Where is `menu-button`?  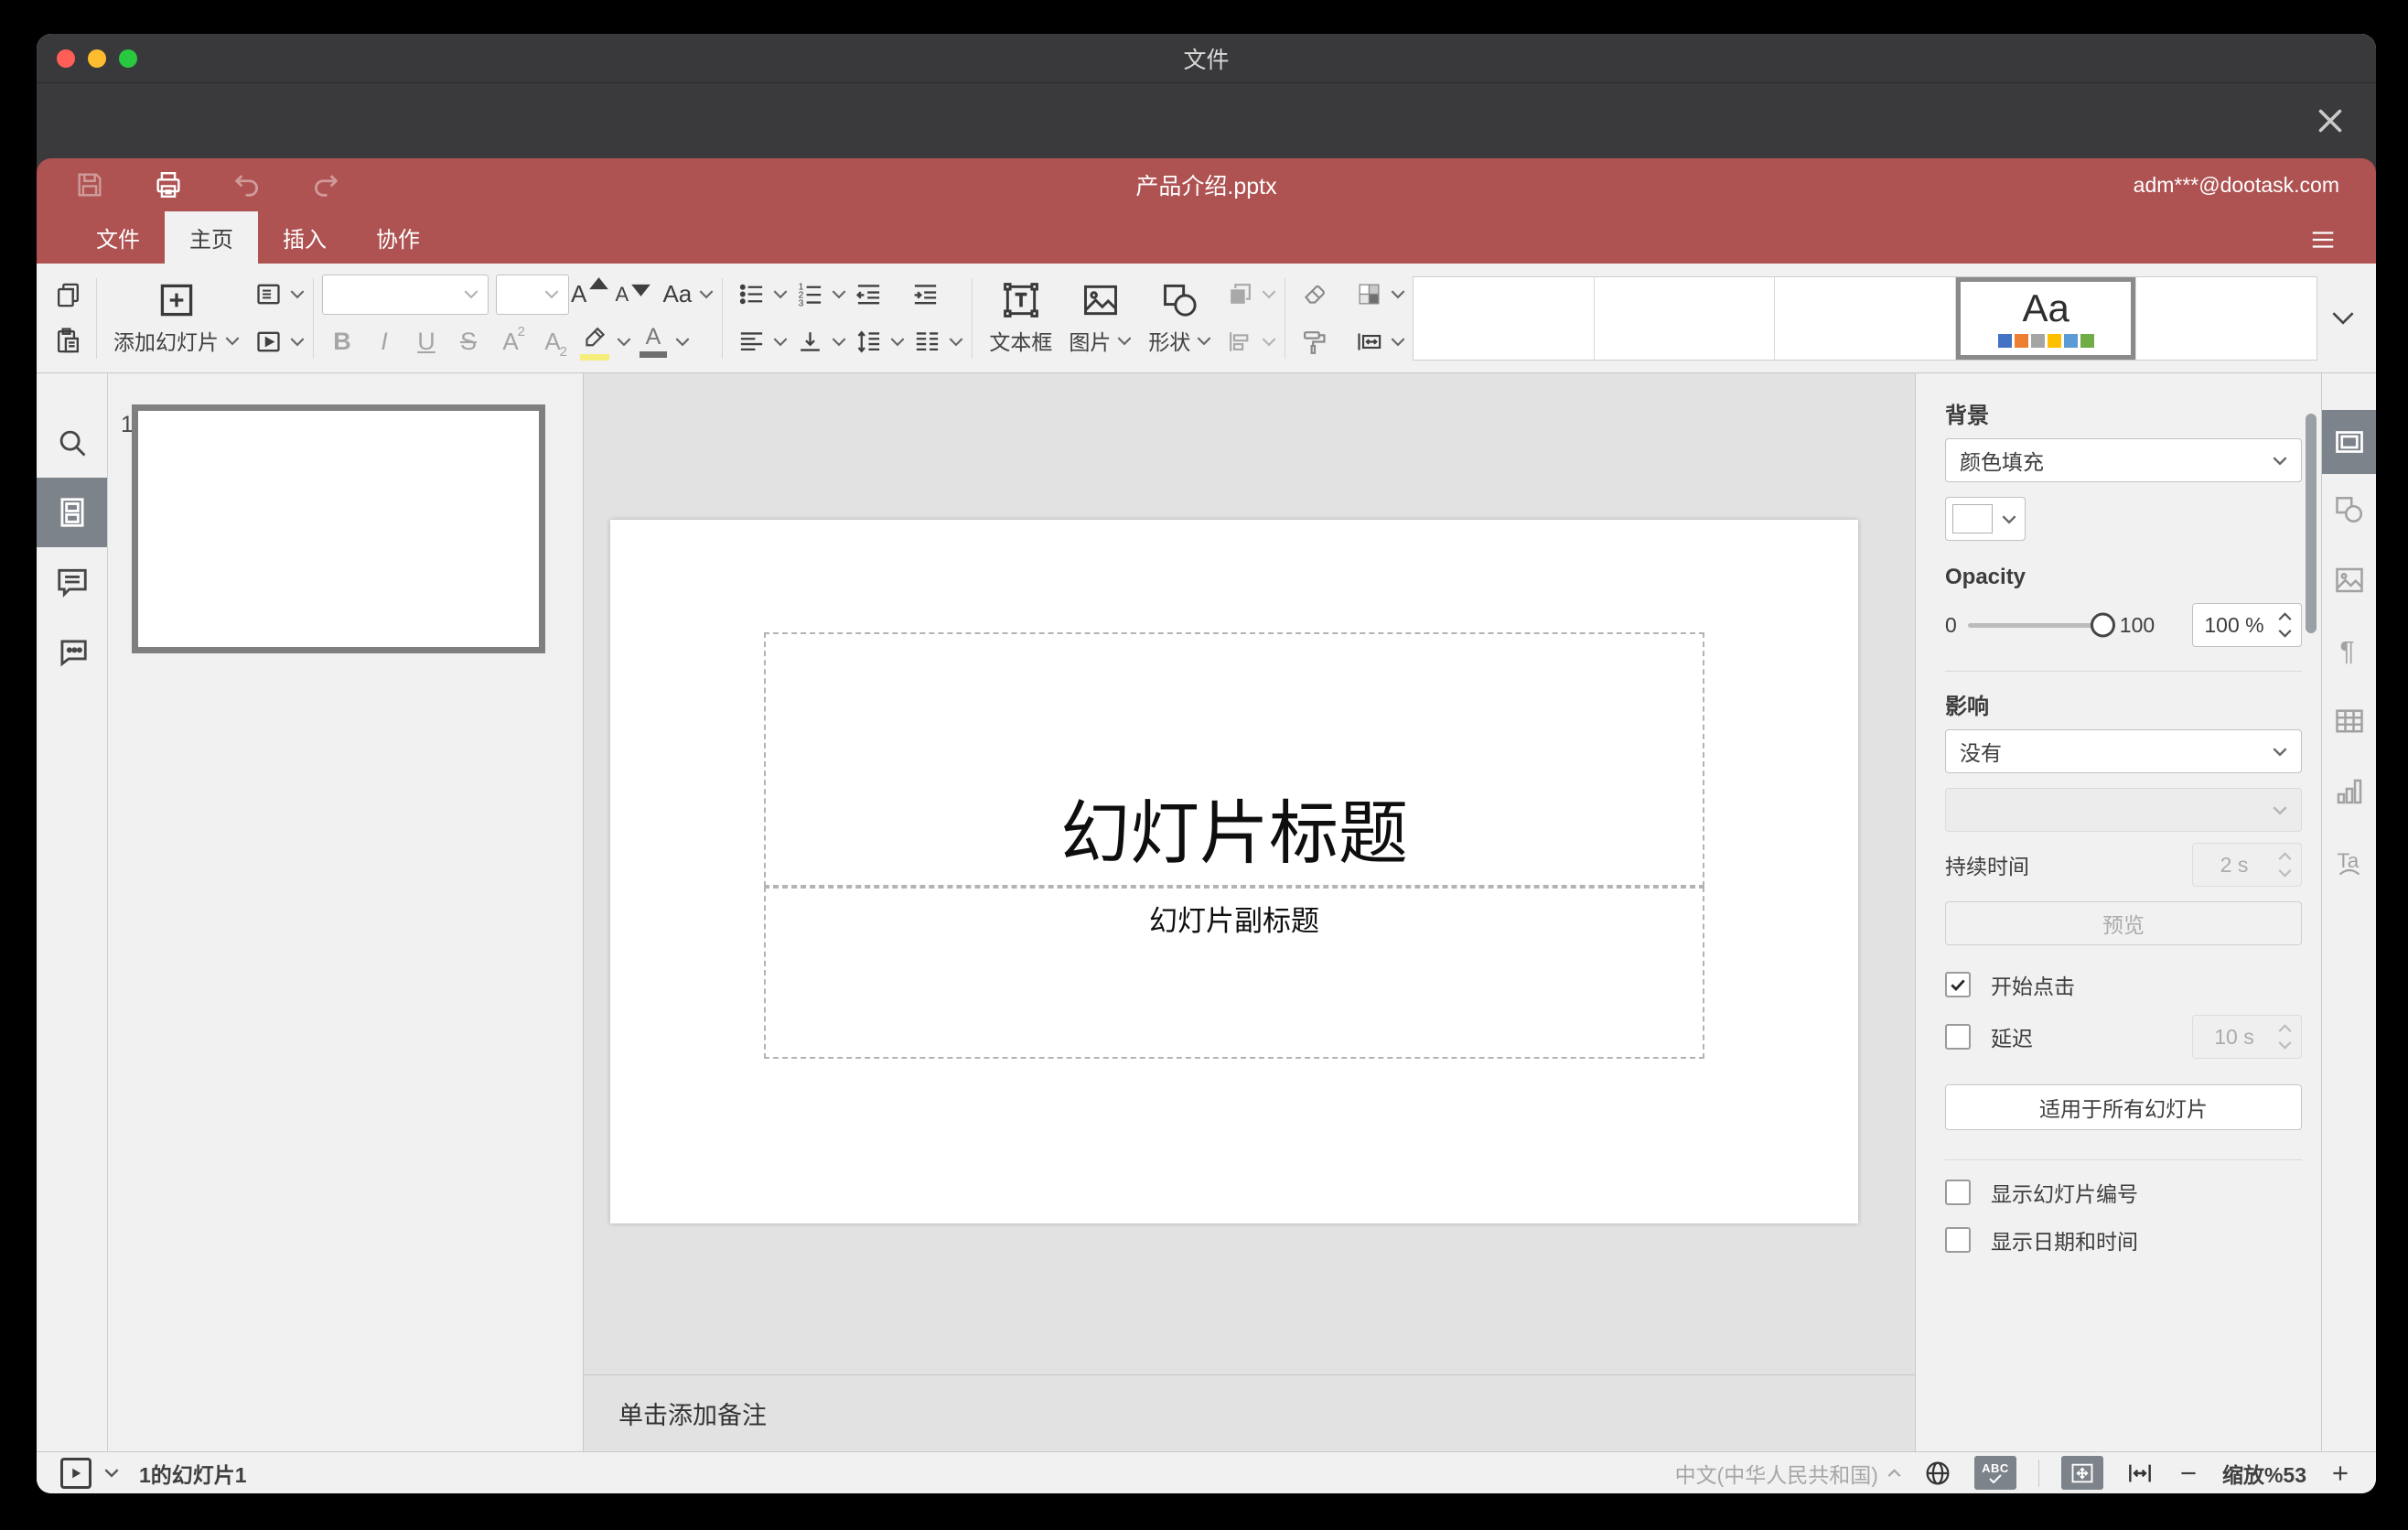 menu-button is located at coordinates (2323, 239).